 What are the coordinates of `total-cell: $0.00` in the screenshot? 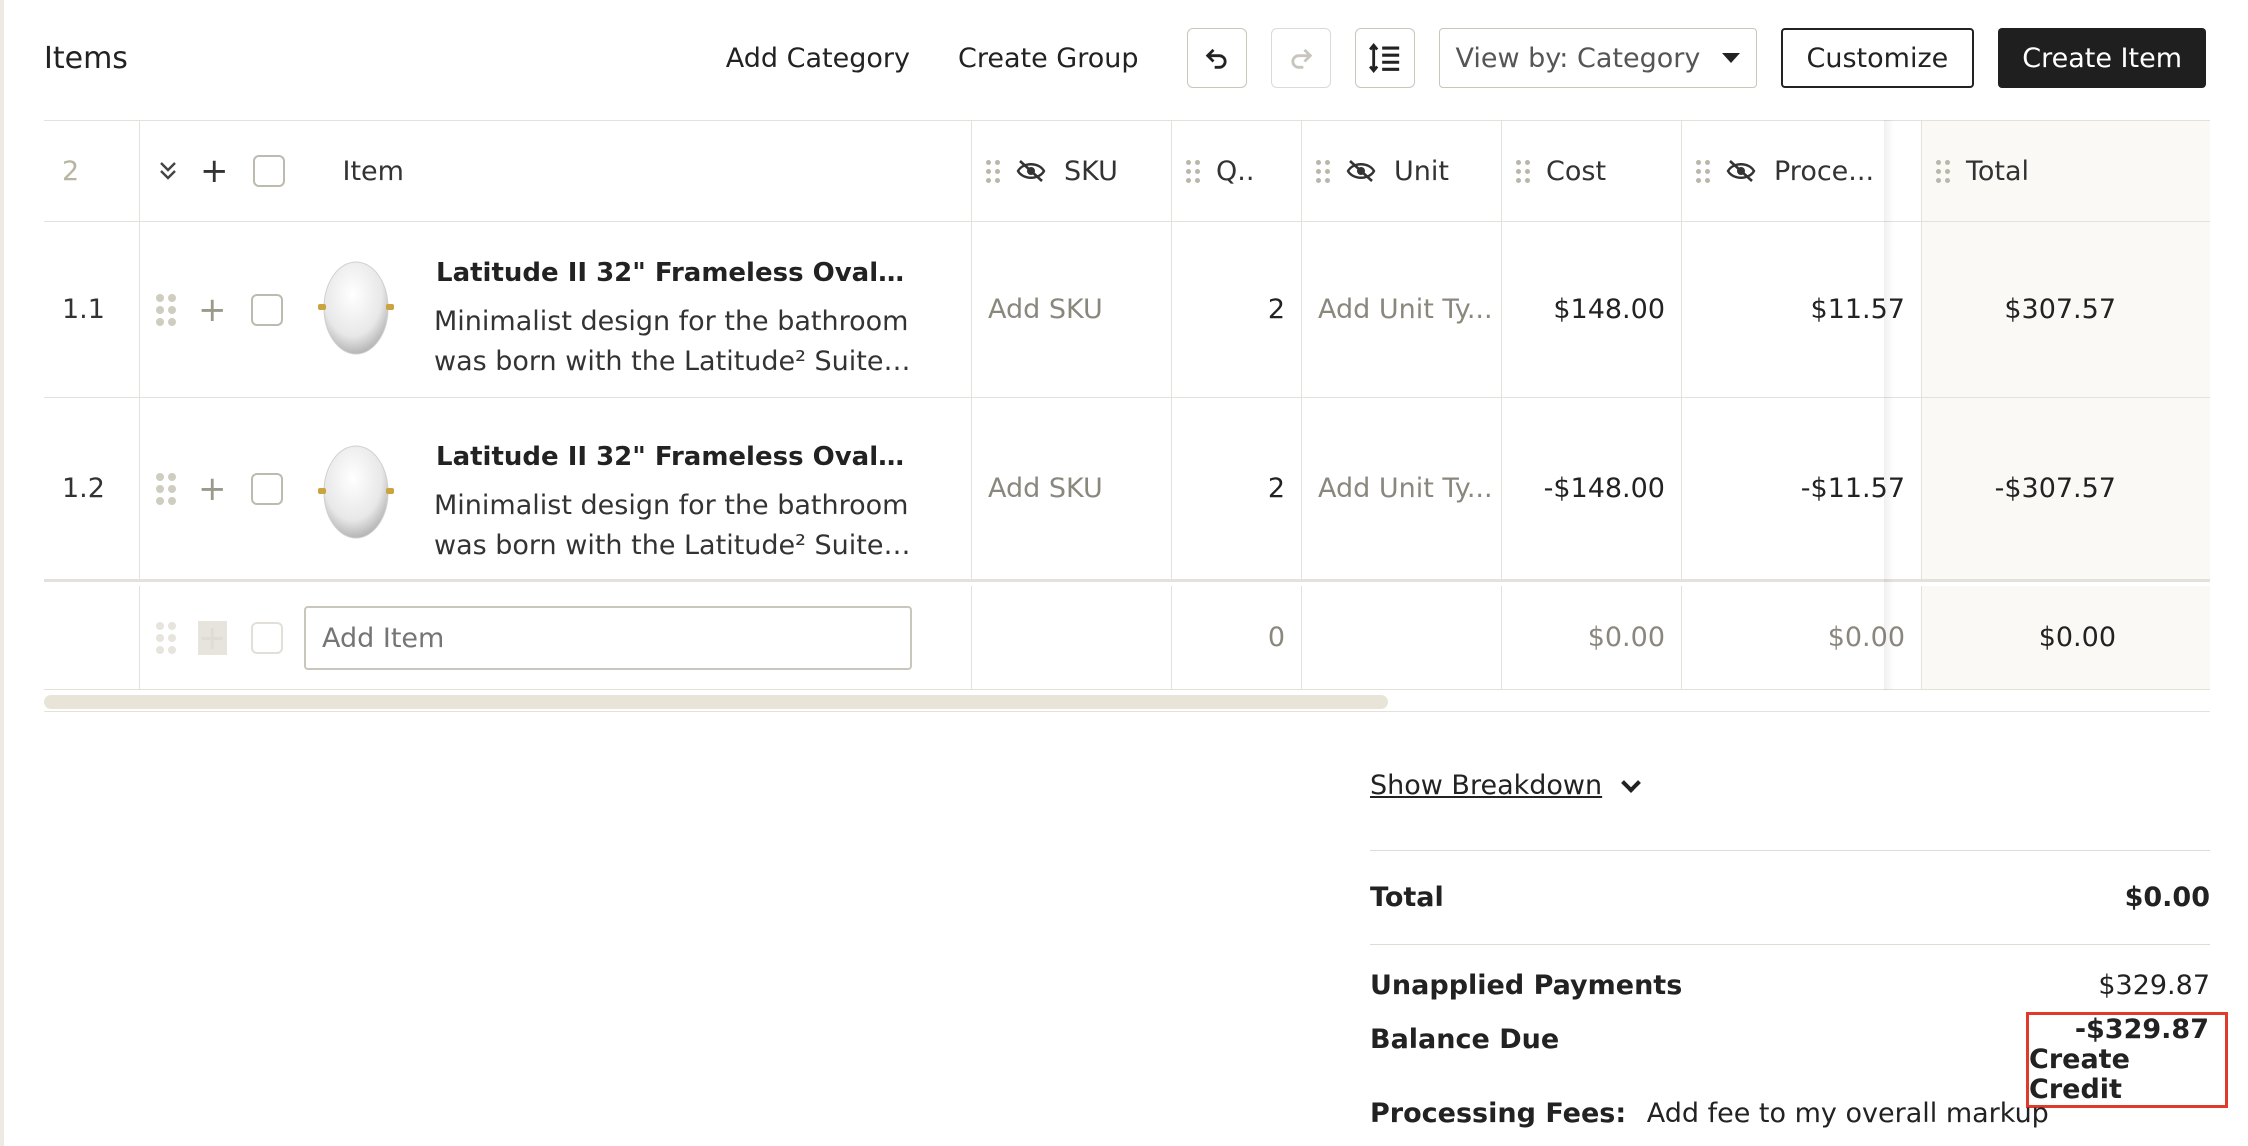 It's located at (2066, 637).